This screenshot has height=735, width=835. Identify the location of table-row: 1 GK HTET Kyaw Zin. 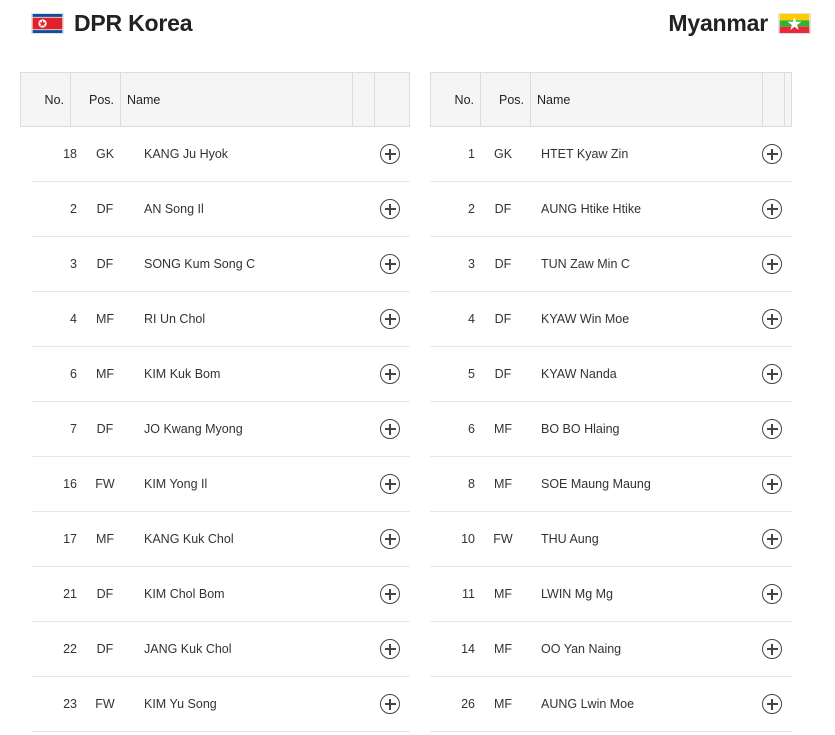
(611, 154).